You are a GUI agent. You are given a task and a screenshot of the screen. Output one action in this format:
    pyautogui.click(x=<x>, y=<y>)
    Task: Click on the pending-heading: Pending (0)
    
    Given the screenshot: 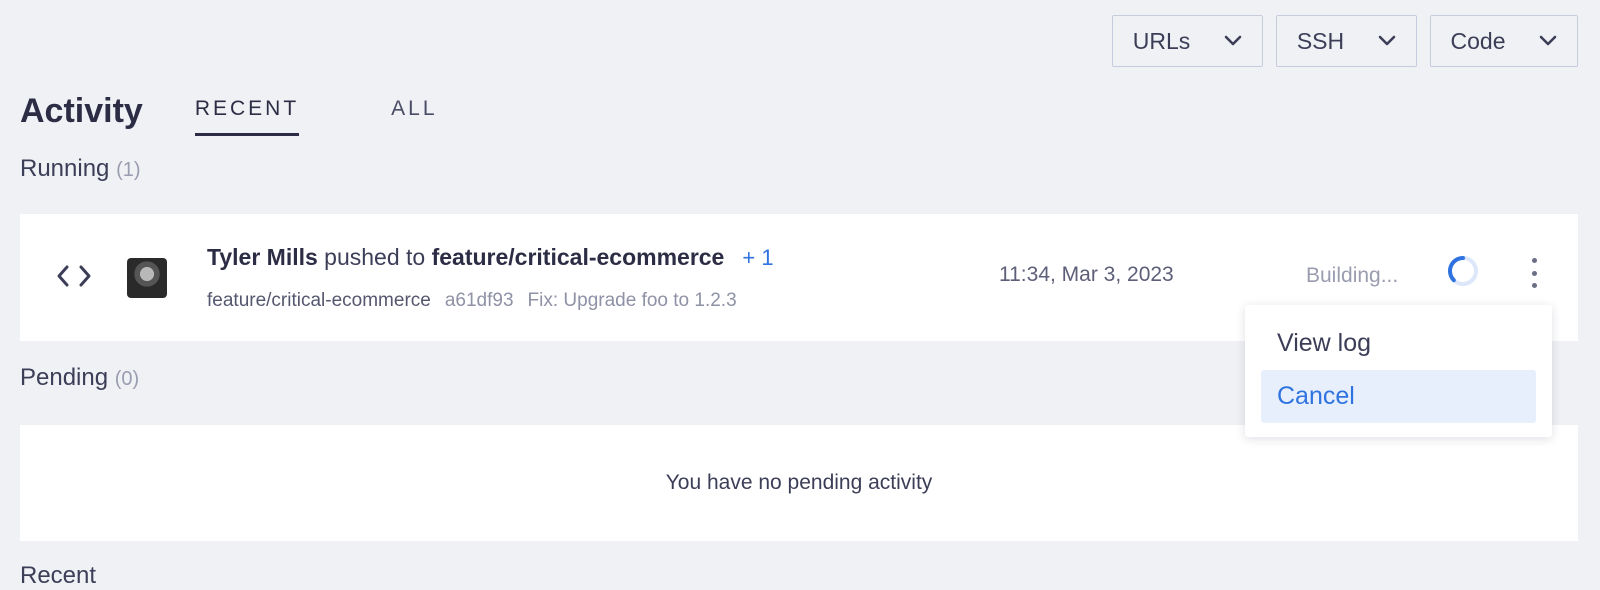 What is the action you would take?
    pyautogui.click(x=79, y=378)
    